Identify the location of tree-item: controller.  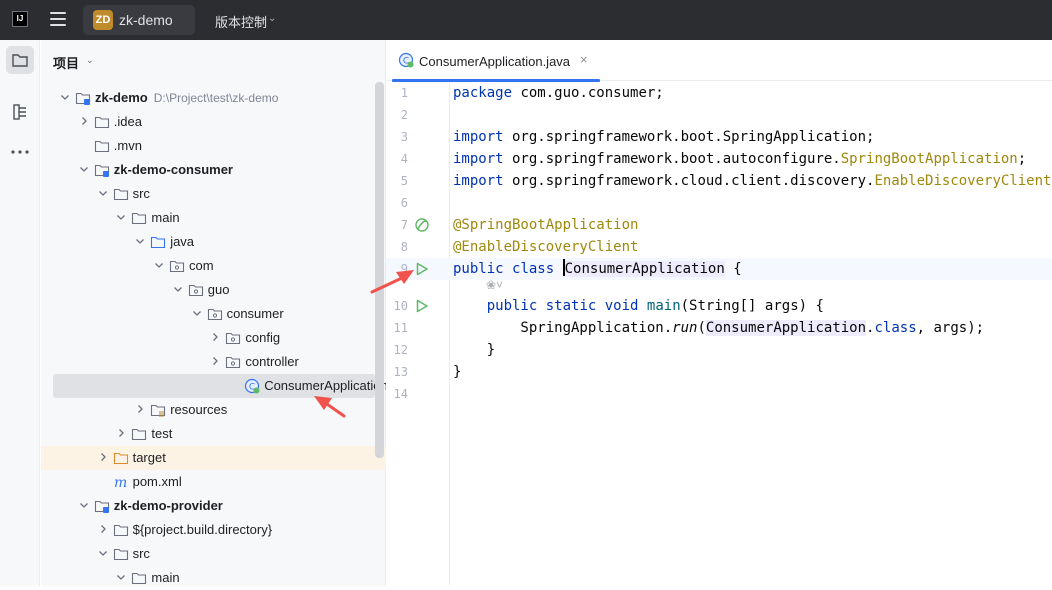
(209, 362).